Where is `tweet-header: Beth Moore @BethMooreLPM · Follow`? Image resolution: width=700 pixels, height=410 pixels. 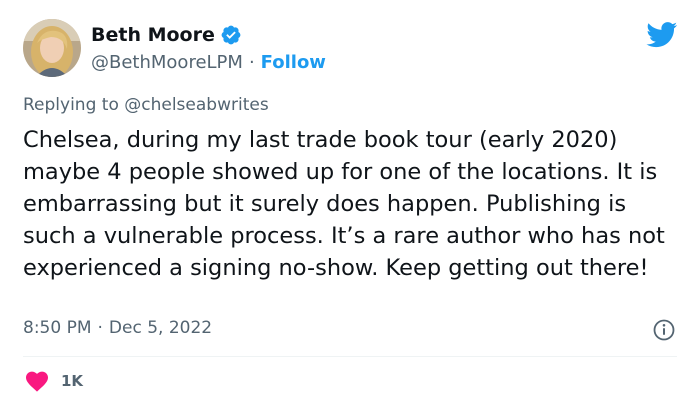 tweet-header: Beth Moore @BethMooreLPM · Follow is located at coordinates (174, 48).